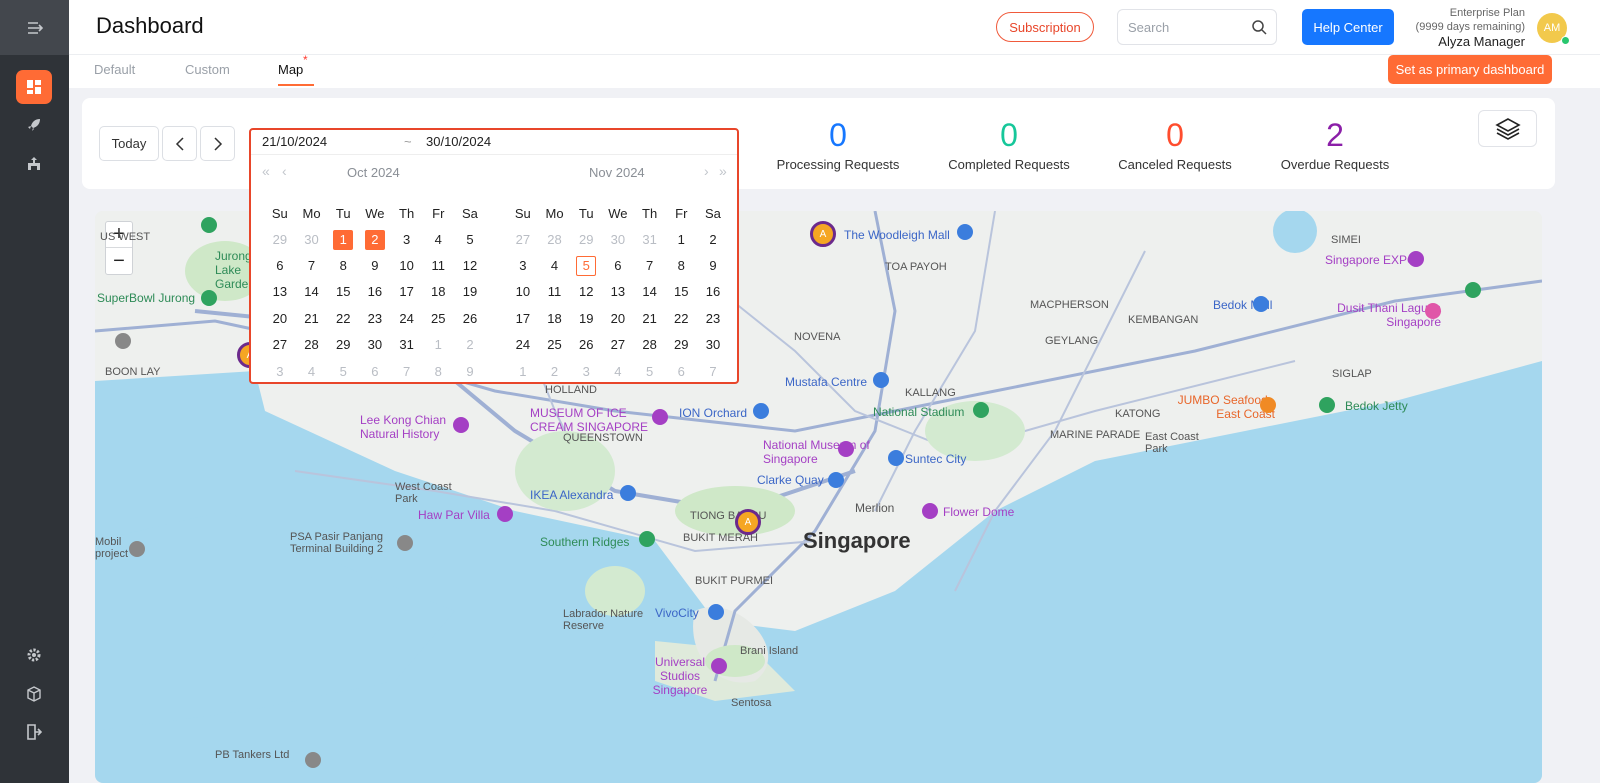  I want to click on calendar-day: 12, so click(586, 292).